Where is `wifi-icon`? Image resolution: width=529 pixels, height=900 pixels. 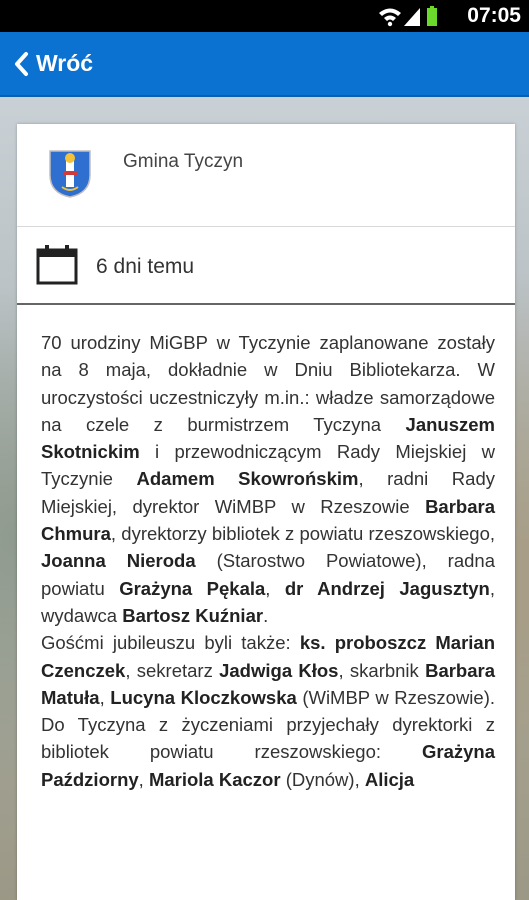 wifi-icon is located at coordinates (390, 17).